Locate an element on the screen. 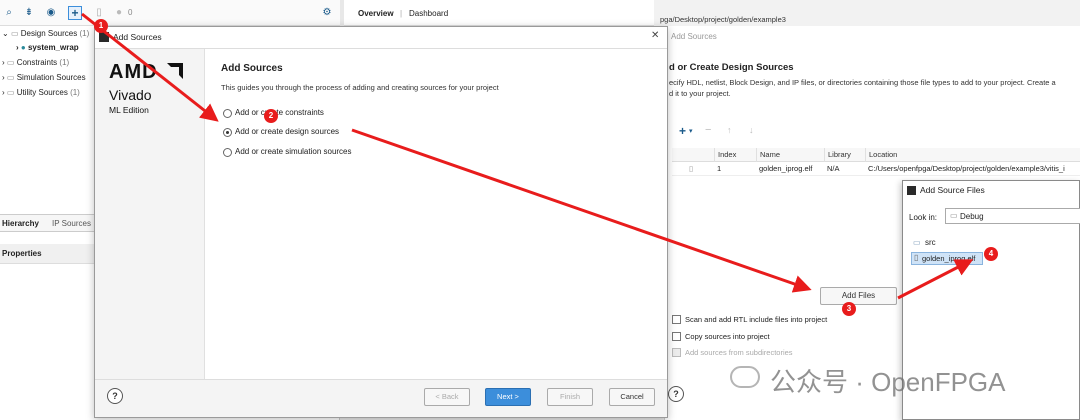 This screenshot has width=1080, height=420. step-marker-1: 1 is located at coordinates (101, 26).